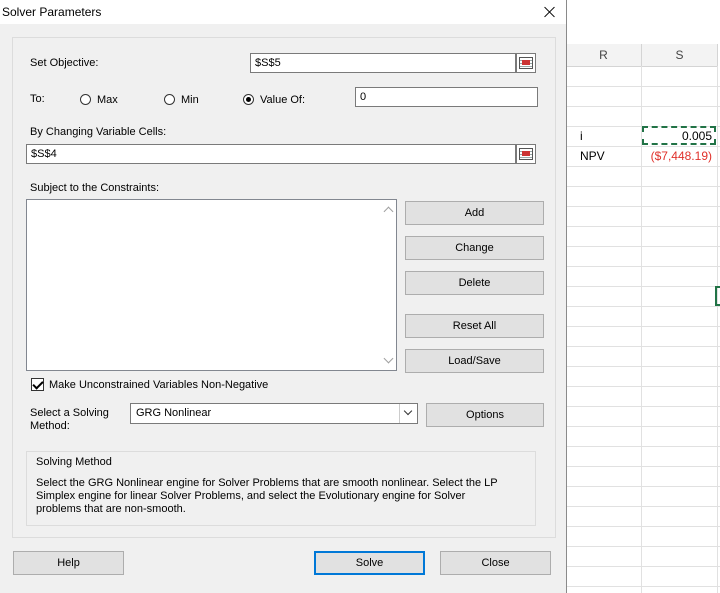  I want to click on max-label: Max, so click(107, 100).